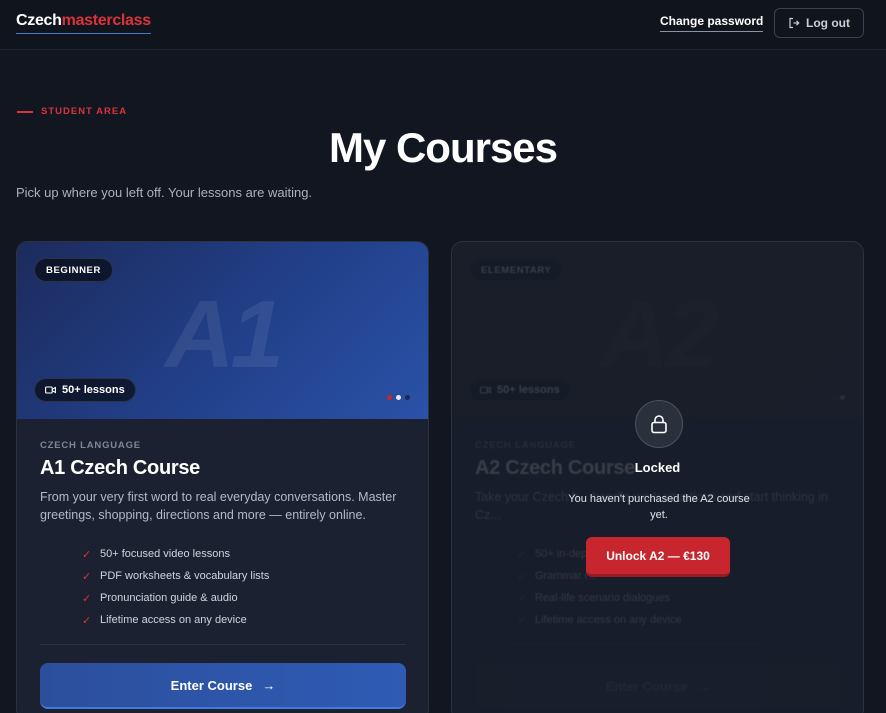 The height and width of the screenshot is (713, 886). Describe the element at coordinates (246, 554) in the screenshot. I see `list-item: ✓ 50+ focused video lessons` at that location.